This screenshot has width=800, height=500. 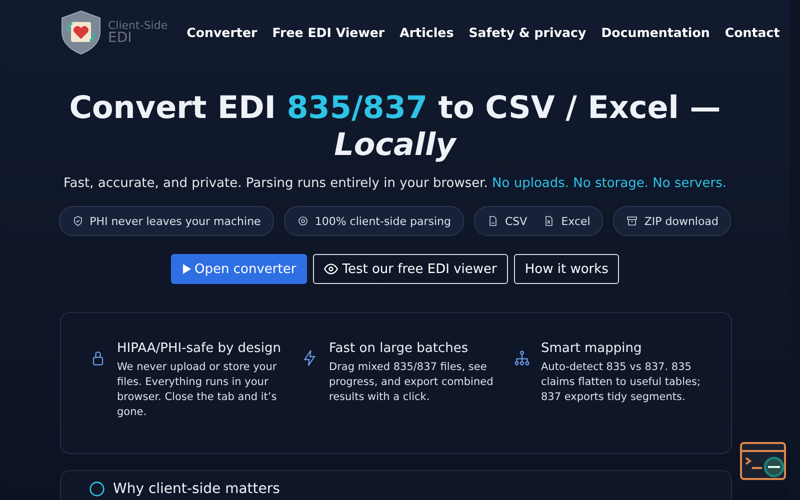 What do you see at coordinates (222, 32) in the screenshot?
I see `nav-link: Converter` at bounding box center [222, 32].